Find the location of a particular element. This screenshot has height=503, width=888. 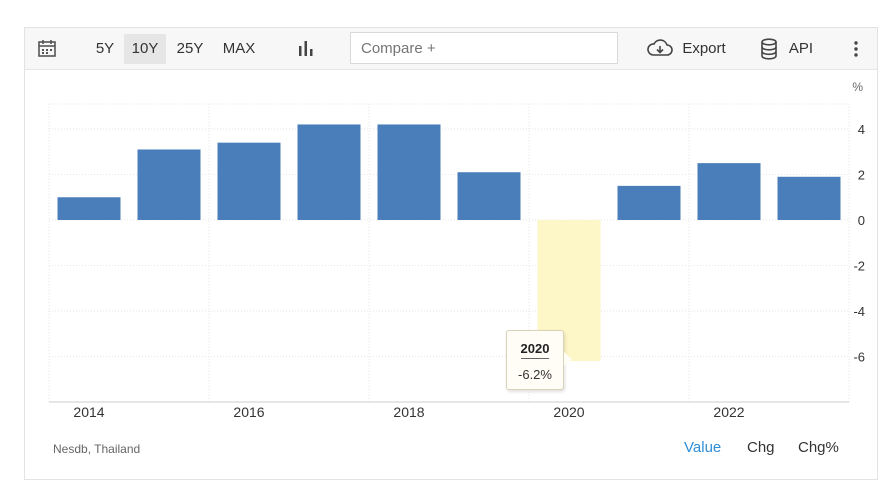

range-10y-button: 10Y is located at coordinates (145, 49).